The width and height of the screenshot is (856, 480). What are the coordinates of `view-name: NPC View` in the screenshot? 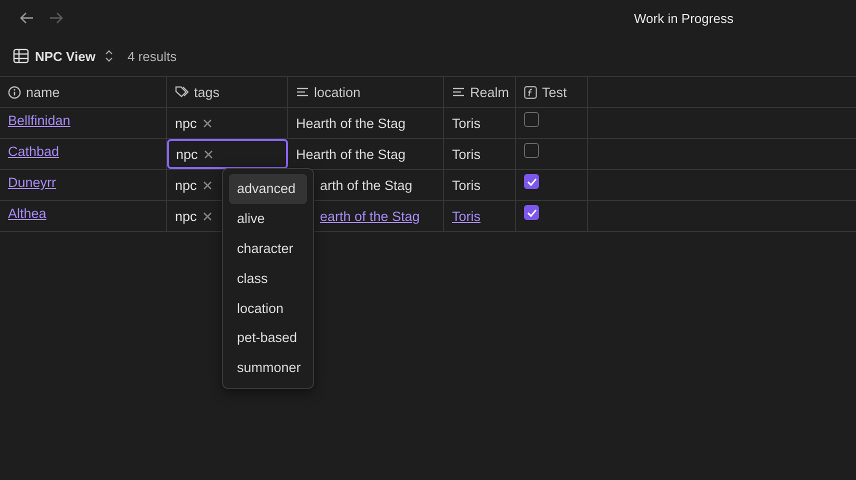 It's located at (65, 56).